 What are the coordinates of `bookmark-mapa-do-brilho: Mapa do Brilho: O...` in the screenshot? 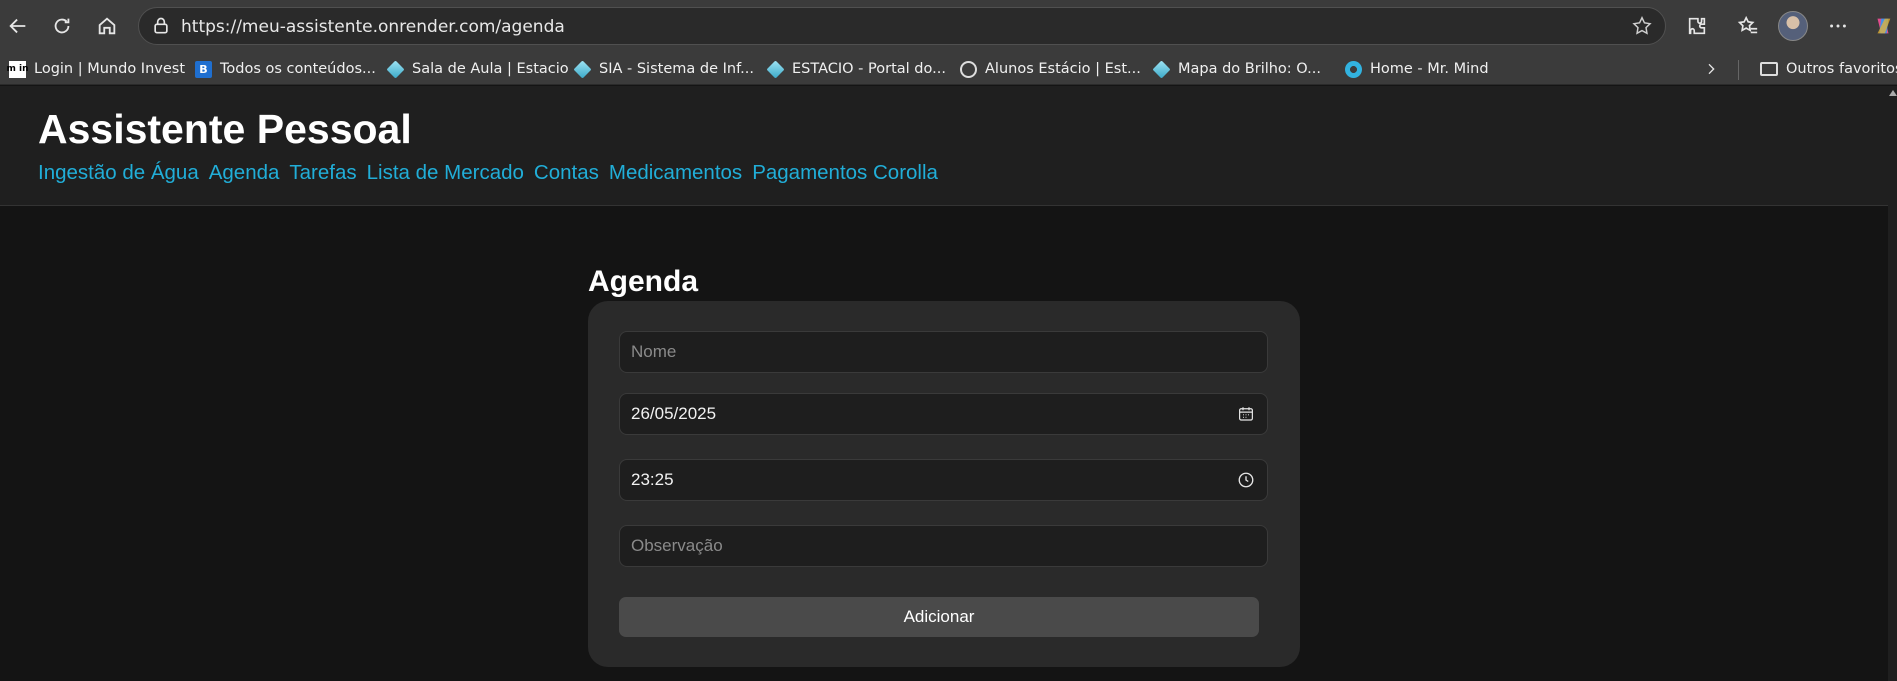 It's located at (1236, 69).